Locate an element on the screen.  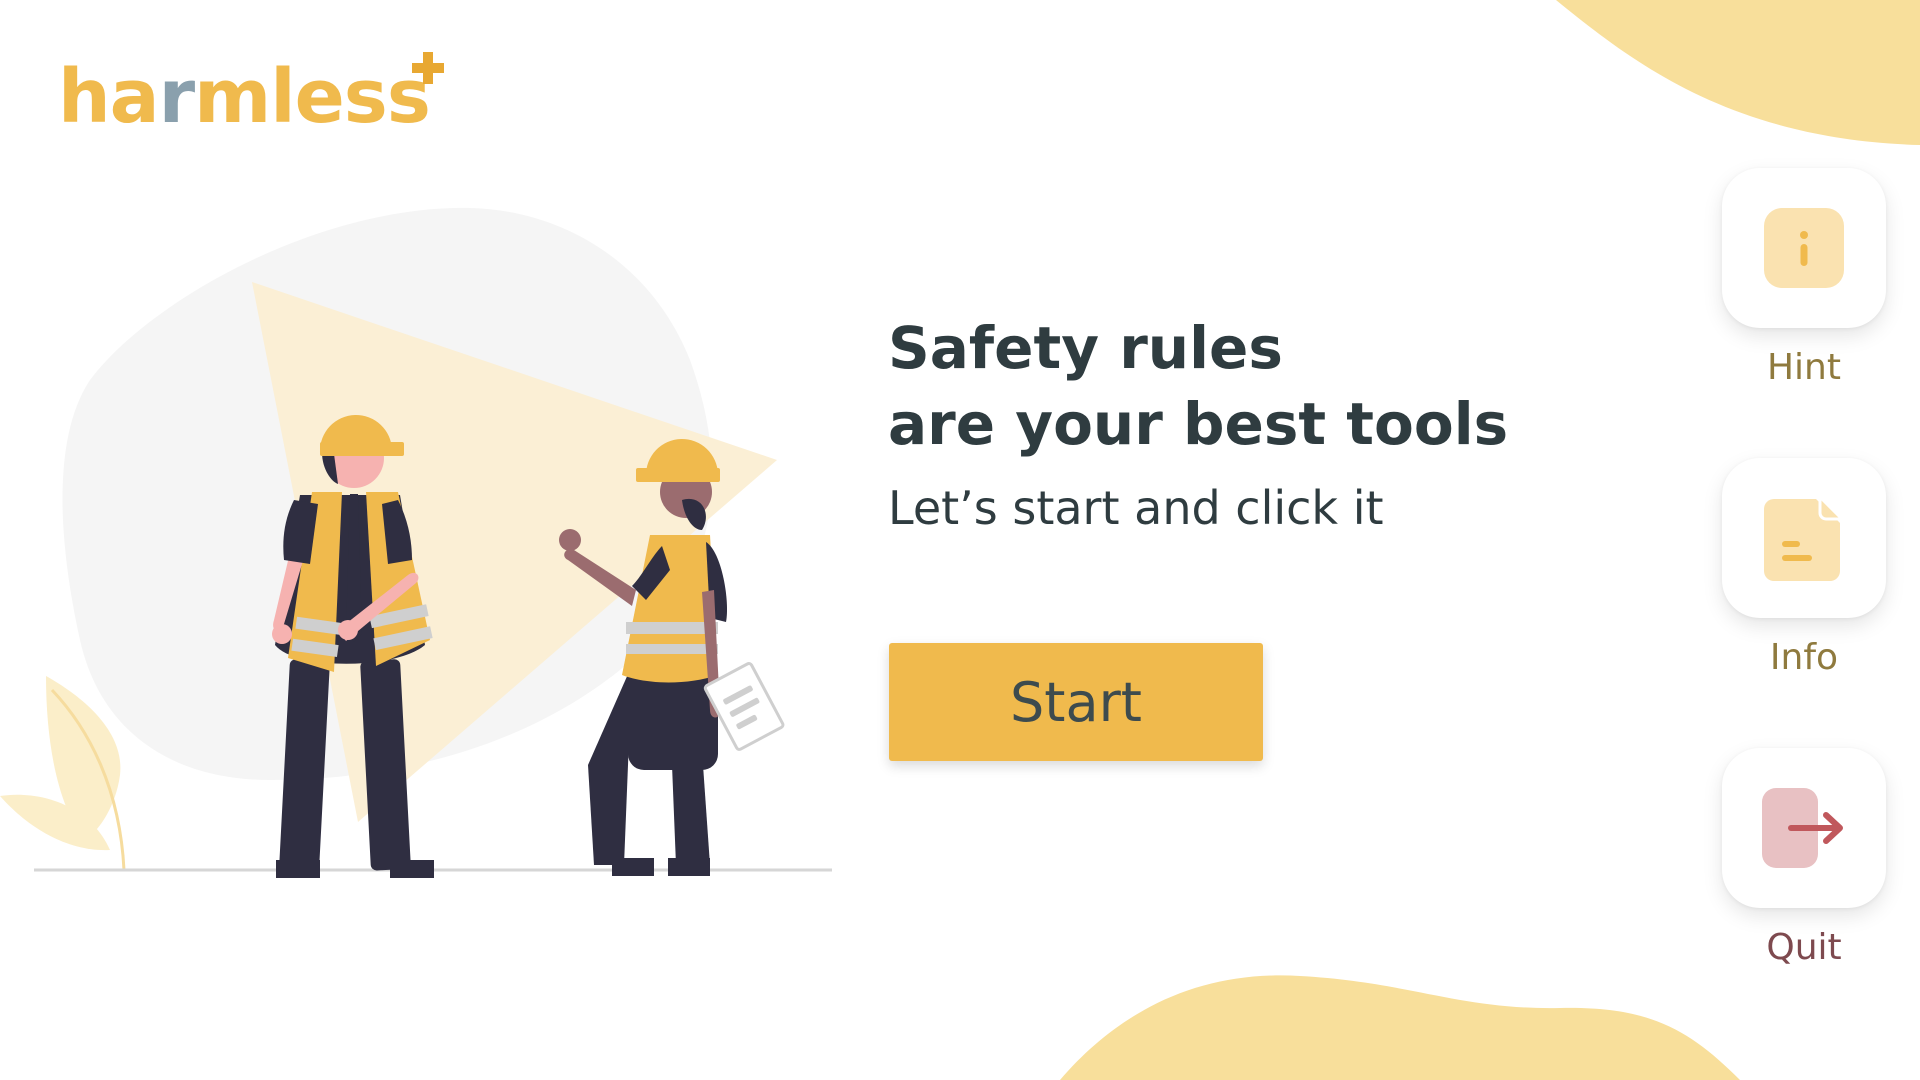
headline-line-1: Safety rules is located at coordinates (1085, 348).